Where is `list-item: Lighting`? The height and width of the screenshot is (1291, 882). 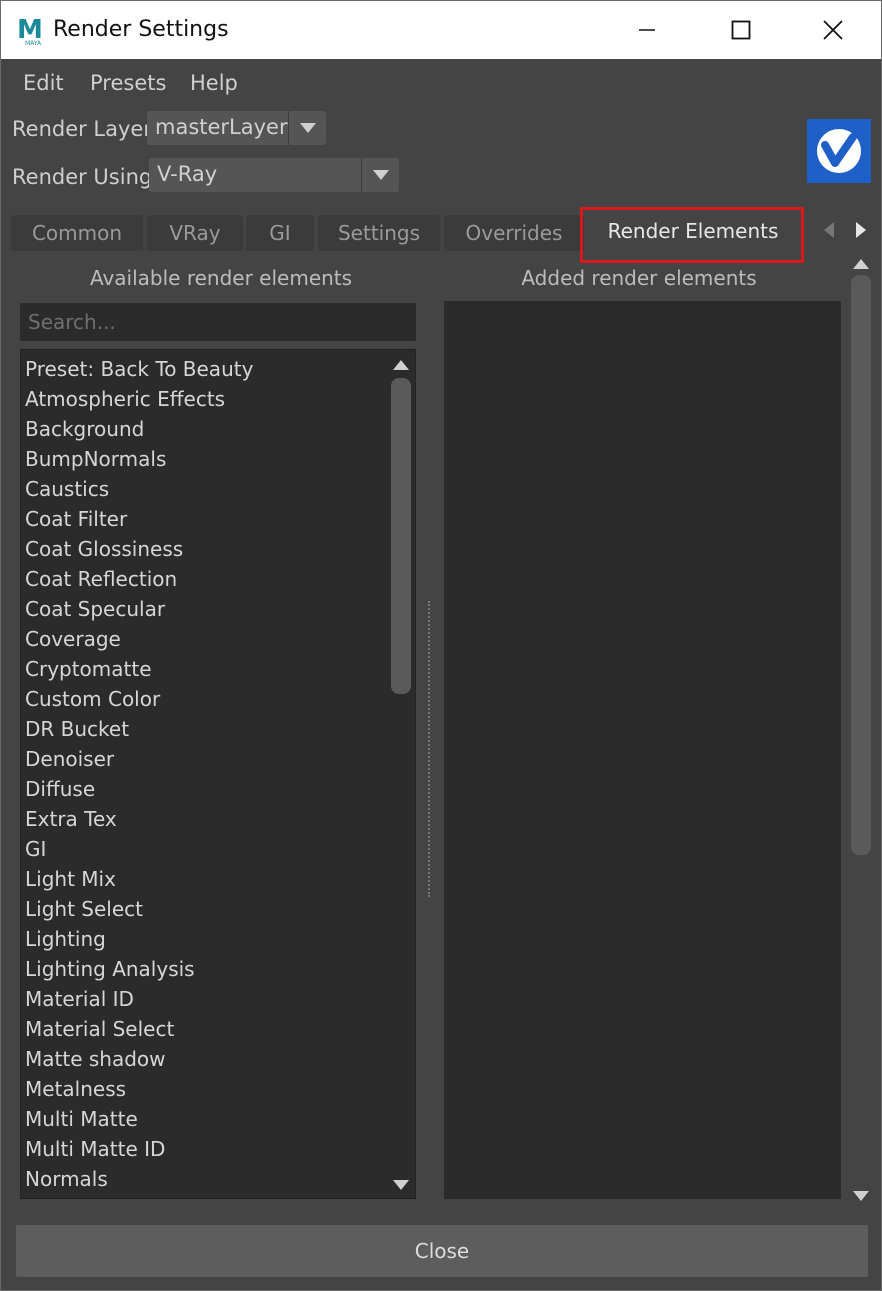 list-item: Lighting is located at coordinates (65, 939).